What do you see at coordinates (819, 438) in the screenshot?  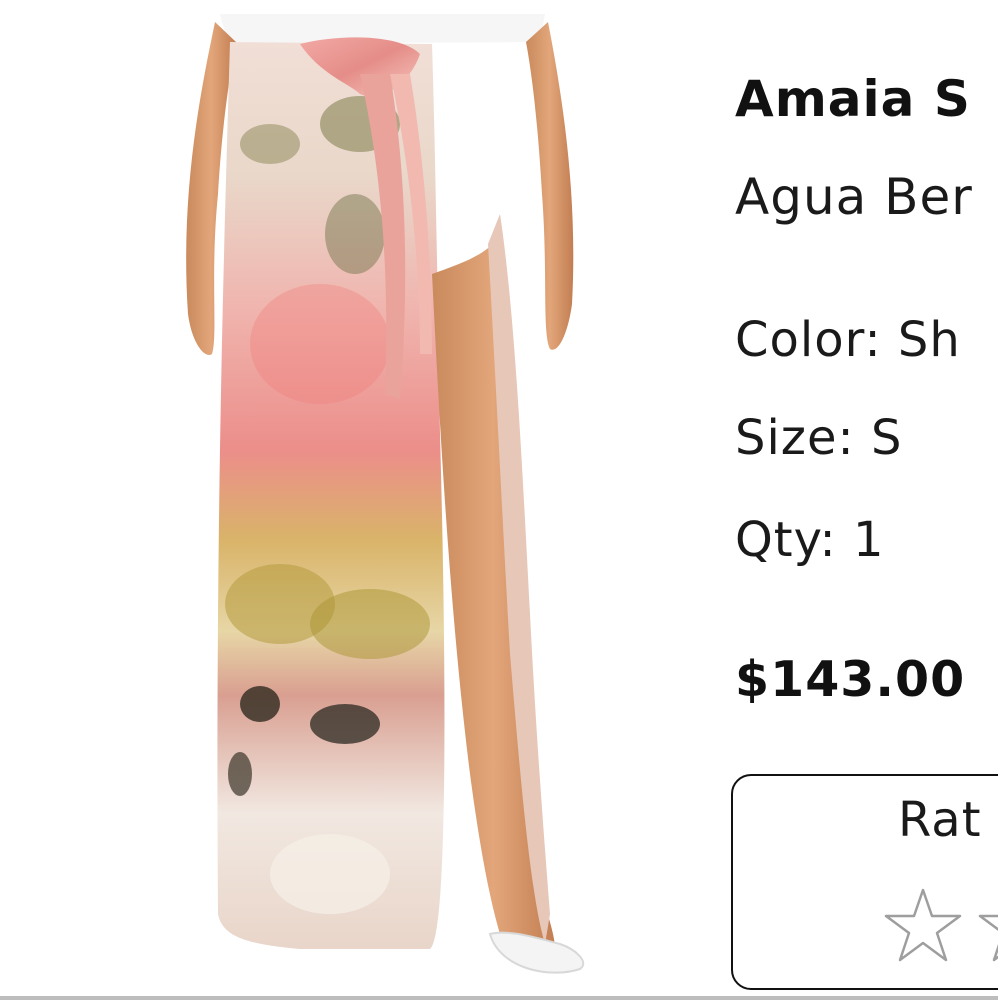 I see `product-size: Size: S` at bounding box center [819, 438].